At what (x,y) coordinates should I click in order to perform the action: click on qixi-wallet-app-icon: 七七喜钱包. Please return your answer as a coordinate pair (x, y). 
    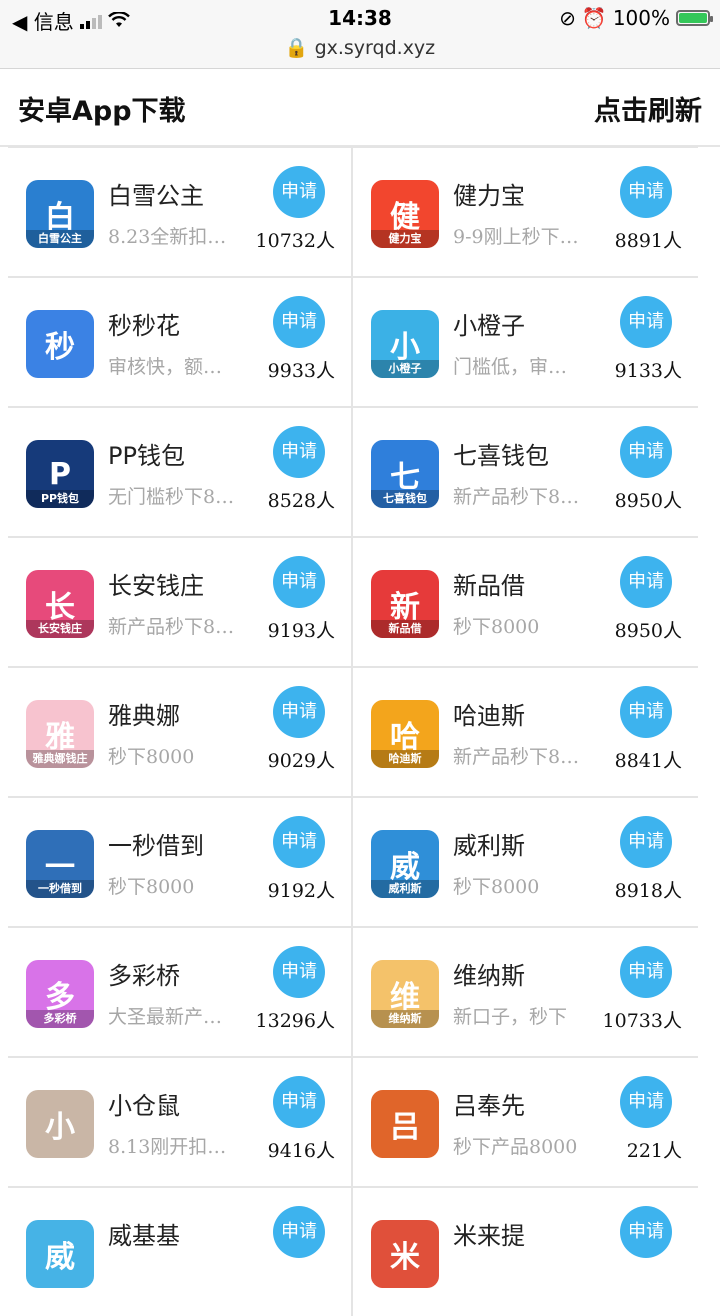
    Looking at the image, I should click on (405, 474).